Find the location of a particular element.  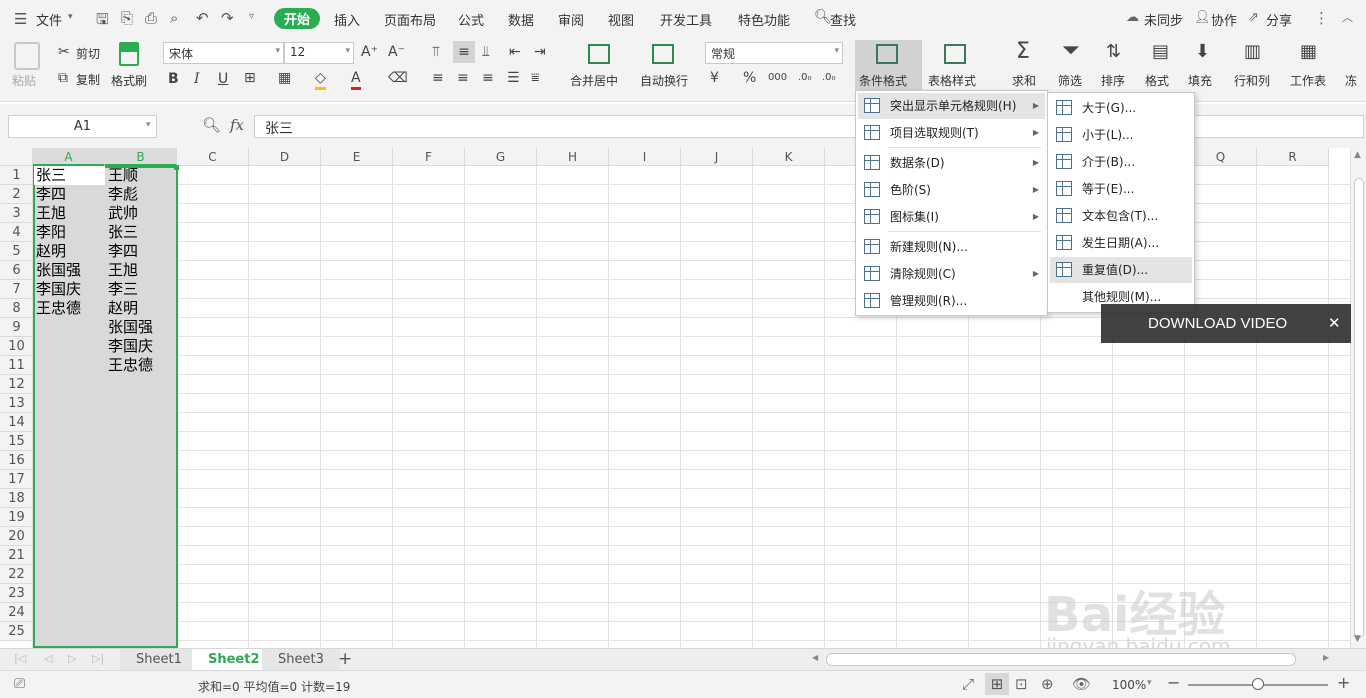

sheet-tab-3: Sheet3 is located at coordinates (301, 660).